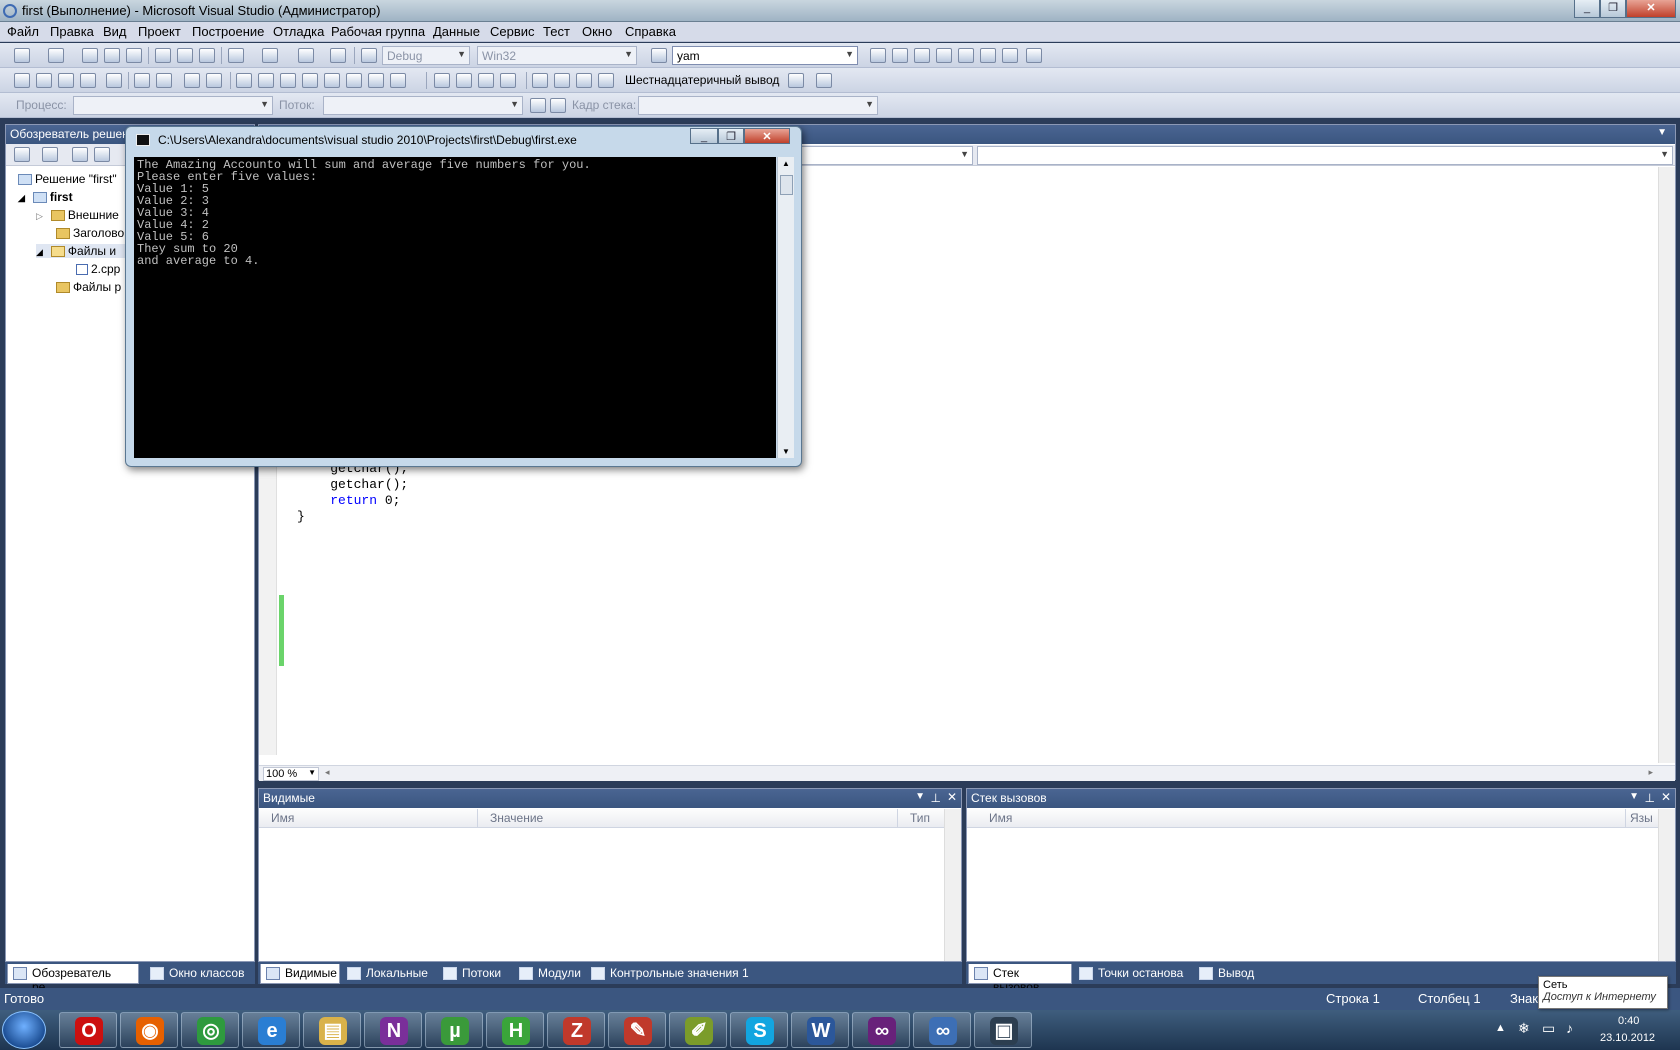  What do you see at coordinates (50, 154) in the screenshot?
I see `show-all-files-icon` at bounding box center [50, 154].